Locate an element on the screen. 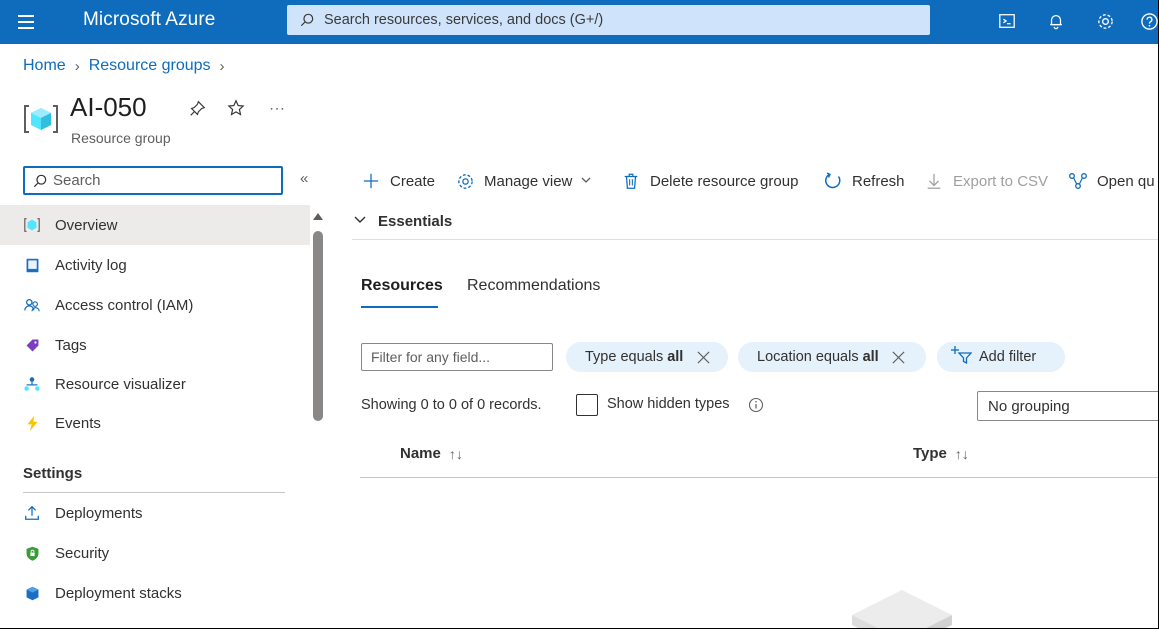 The width and height of the screenshot is (1159, 629). sidebar-item-label: Activity log is located at coordinates (91, 265).